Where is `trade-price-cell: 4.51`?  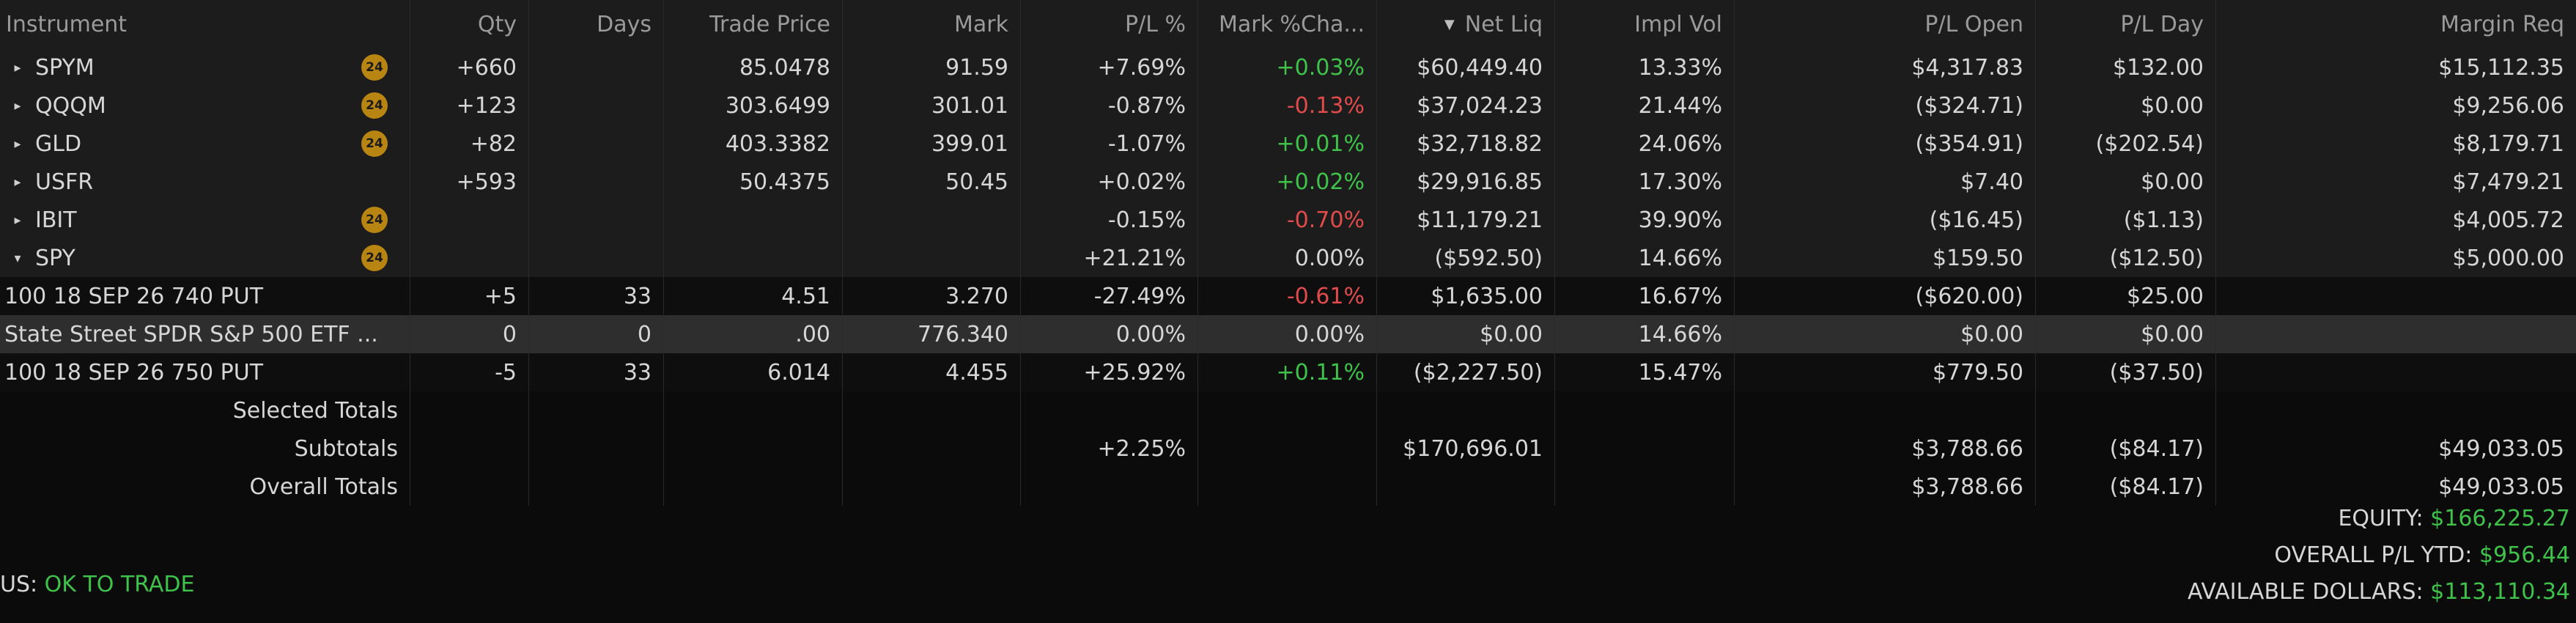 trade-price-cell: 4.51 is located at coordinates (754, 296).